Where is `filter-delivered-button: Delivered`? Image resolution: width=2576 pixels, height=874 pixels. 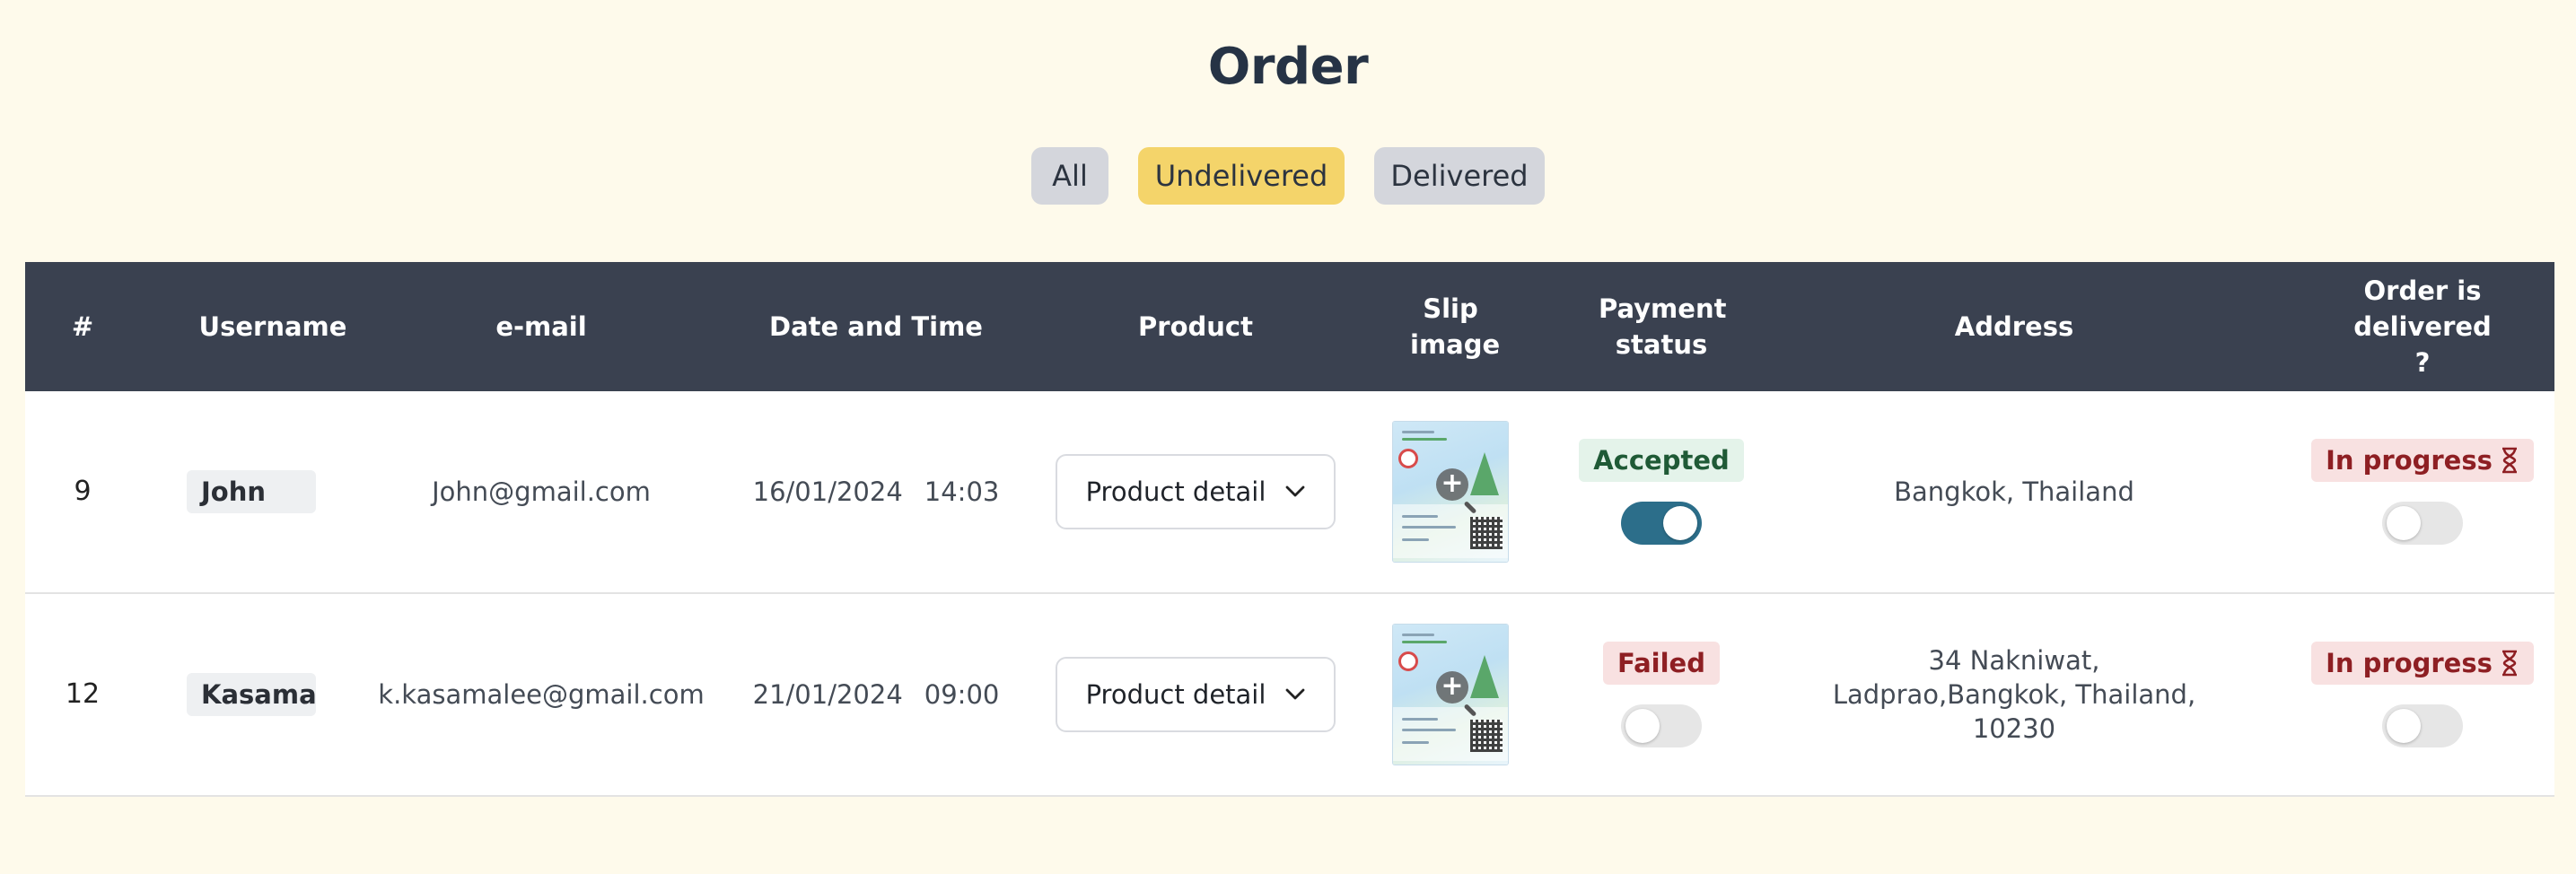
filter-delivered-button: Delivered is located at coordinates (1459, 176).